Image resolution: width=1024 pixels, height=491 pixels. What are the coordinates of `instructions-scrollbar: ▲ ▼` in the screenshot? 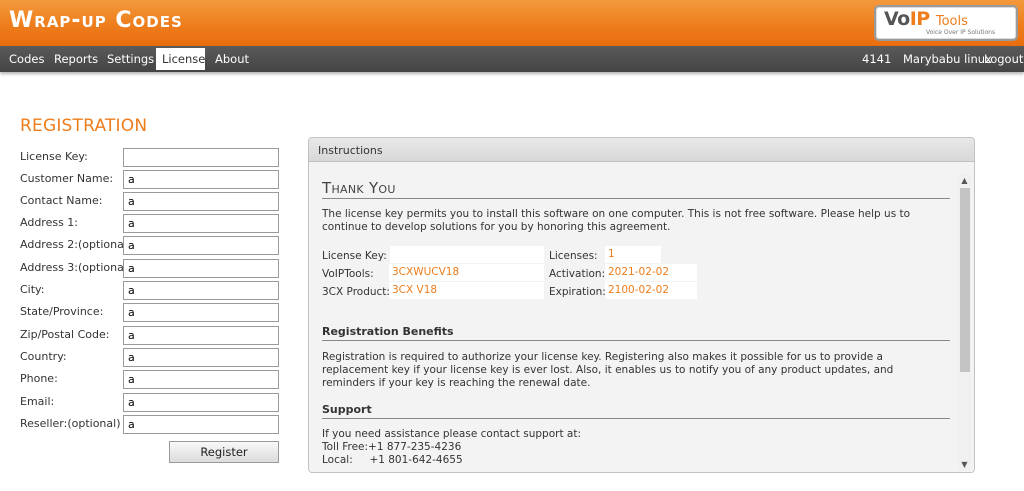 It's located at (964, 322).